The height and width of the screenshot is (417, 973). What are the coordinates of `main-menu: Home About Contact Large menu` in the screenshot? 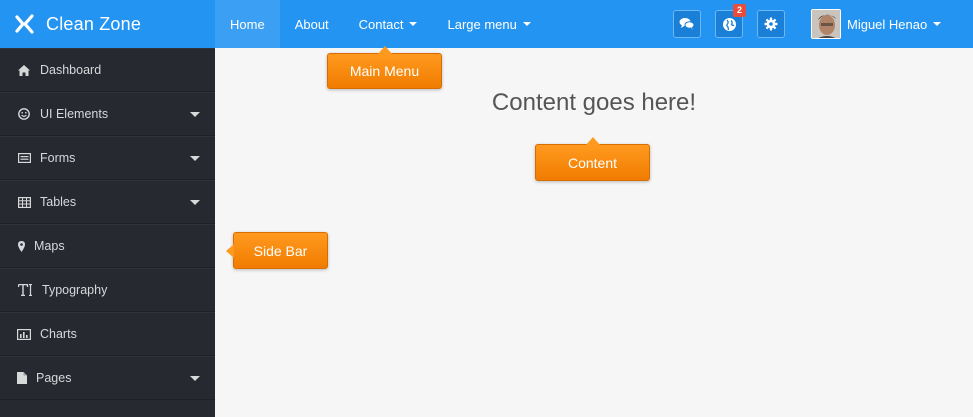 It's located at (380, 24).